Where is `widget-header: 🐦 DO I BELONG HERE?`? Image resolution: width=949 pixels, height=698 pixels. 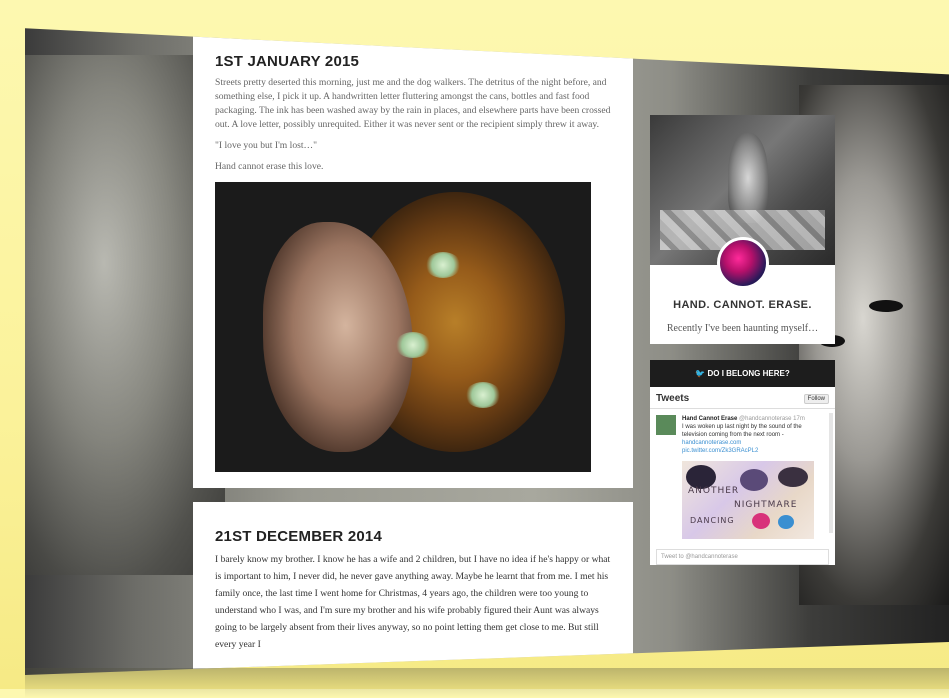
widget-header: 🐦 DO I BELONG HERE? is located at coordinates (742, 373).